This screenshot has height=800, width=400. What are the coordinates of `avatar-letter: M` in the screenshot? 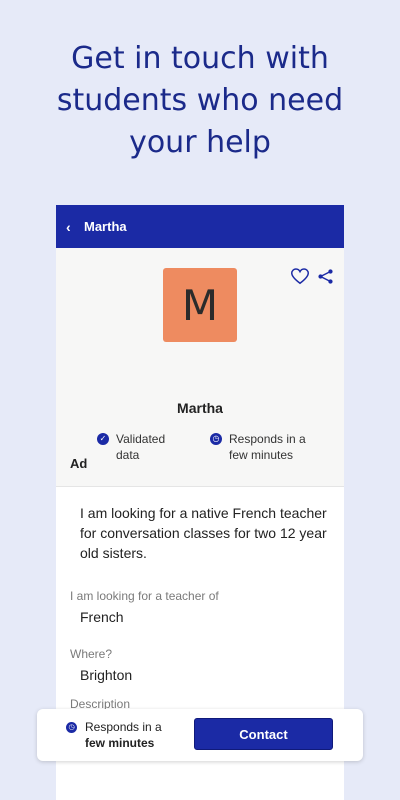 It's located at (200, 305).